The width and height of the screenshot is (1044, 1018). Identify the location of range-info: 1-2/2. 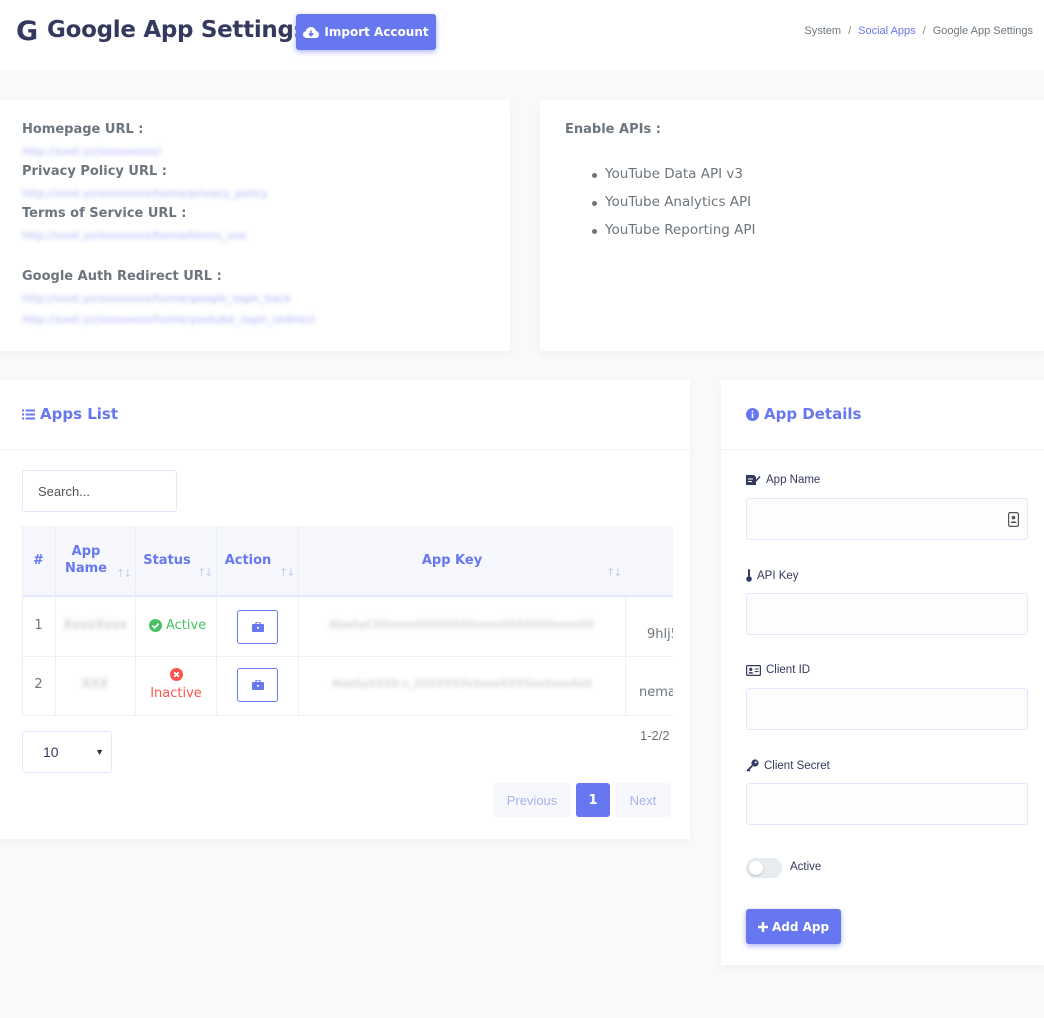
(655, 735).